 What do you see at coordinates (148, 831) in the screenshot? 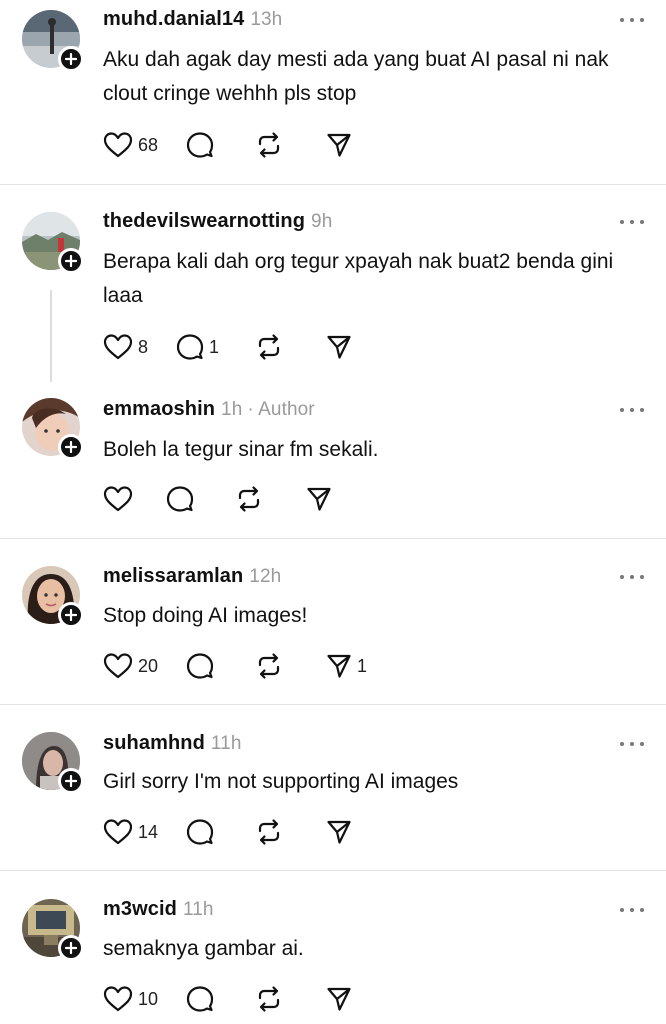
I see `like-count: 14` at bounding box center [148, 831].